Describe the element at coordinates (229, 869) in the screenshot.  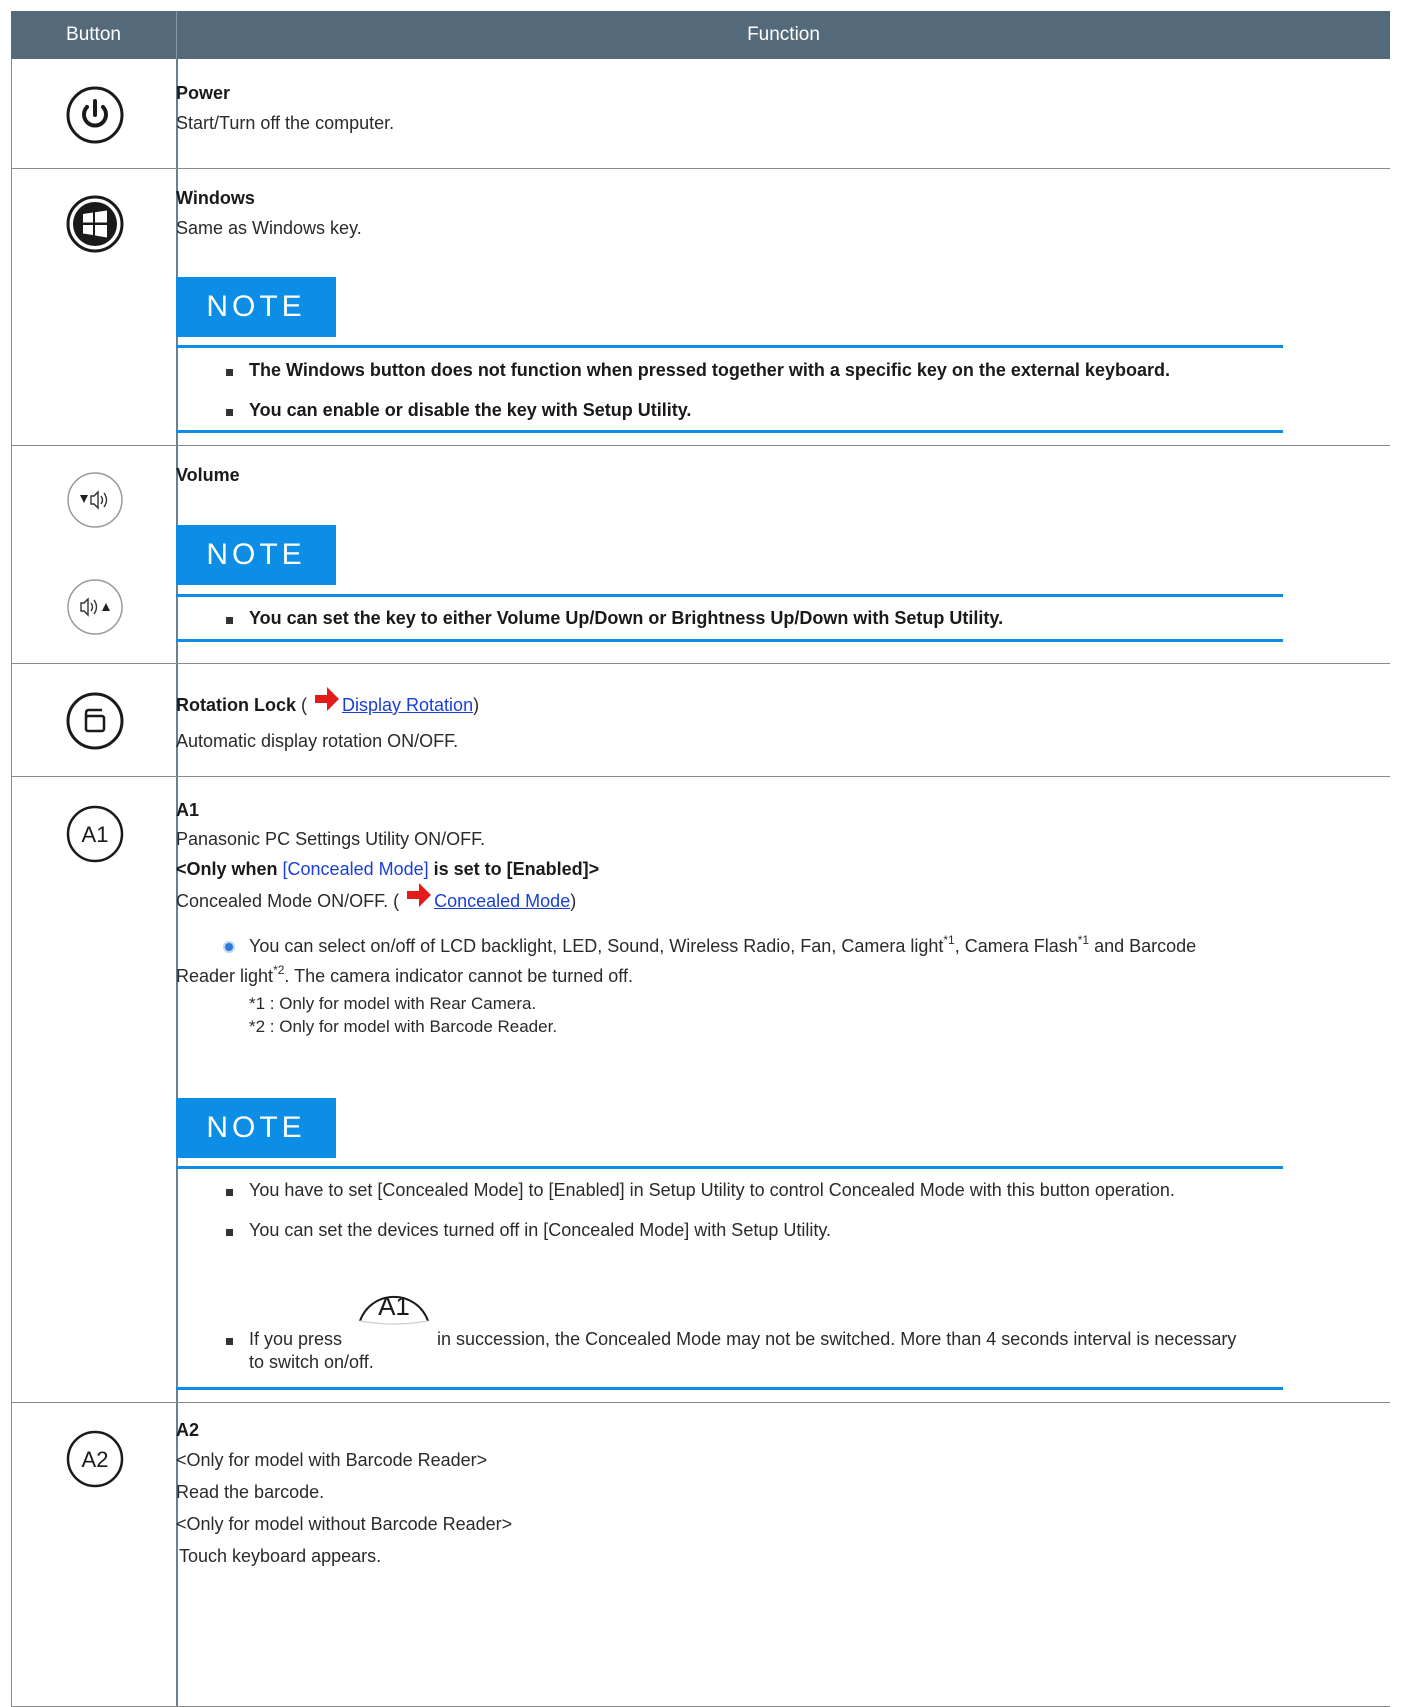
I see `a1-cond-pre: <Only when` at that location.